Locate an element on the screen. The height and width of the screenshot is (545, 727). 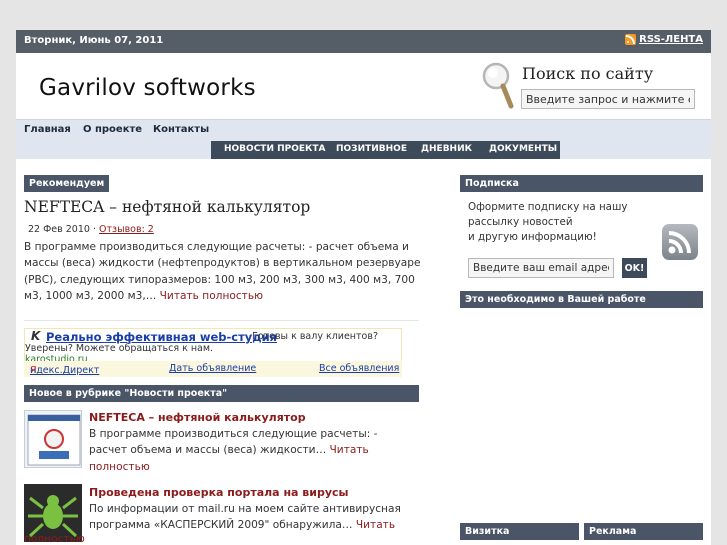
article-date: 22 Фев 2010 is located at coordinates (59, 229).